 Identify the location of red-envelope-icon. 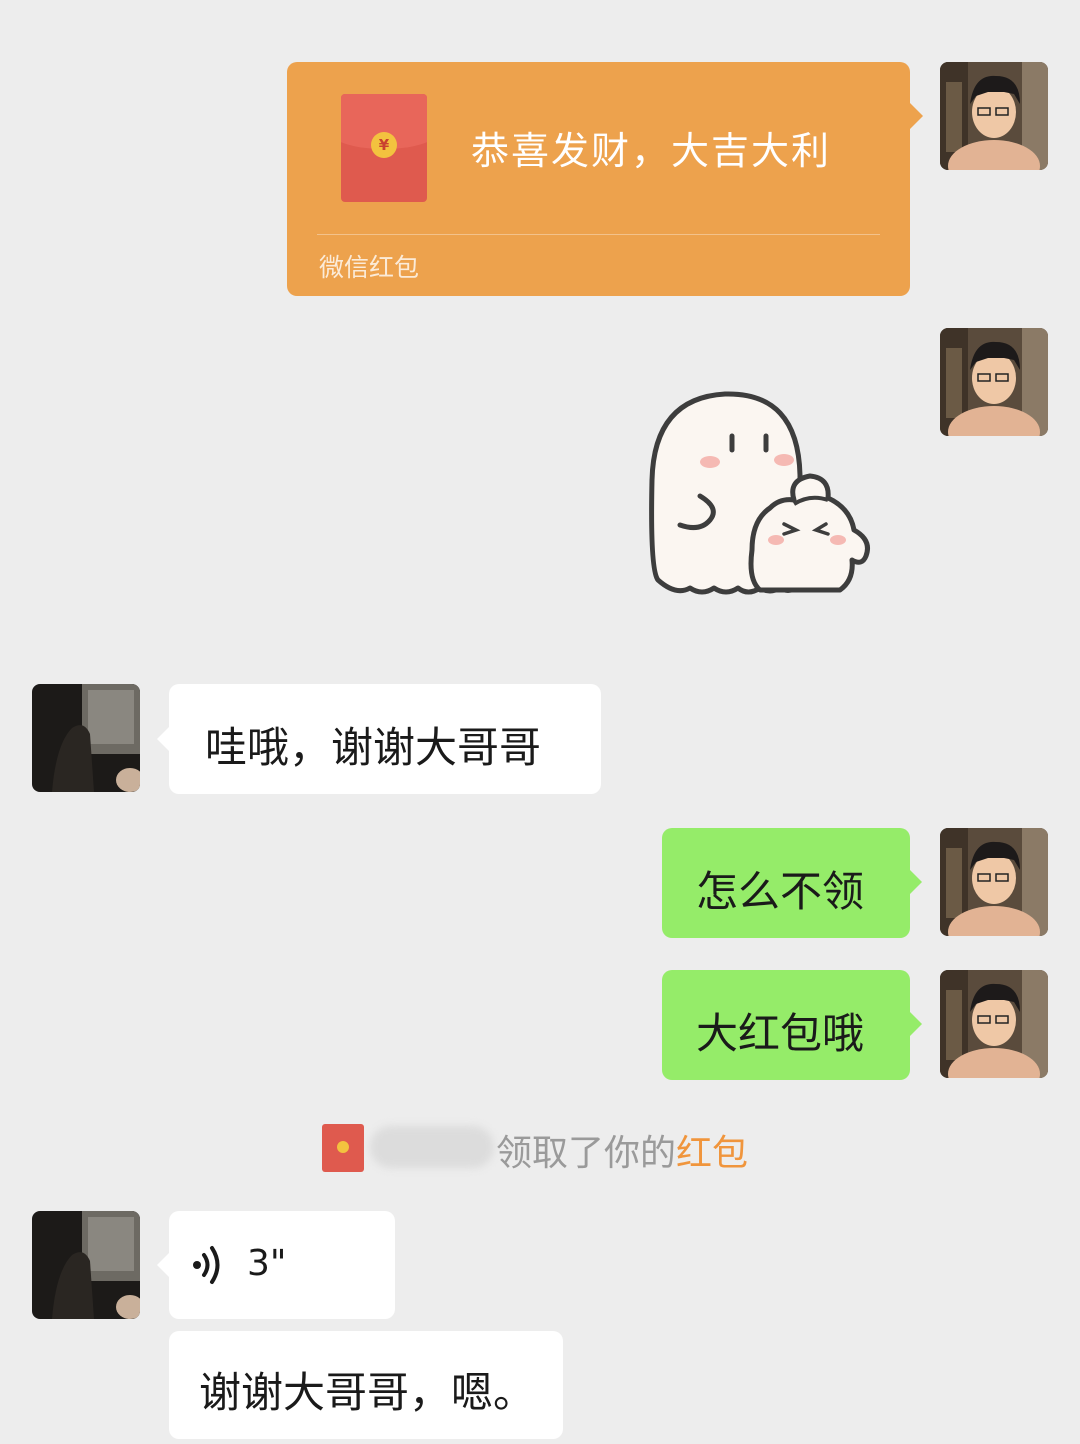
(343, 1148).